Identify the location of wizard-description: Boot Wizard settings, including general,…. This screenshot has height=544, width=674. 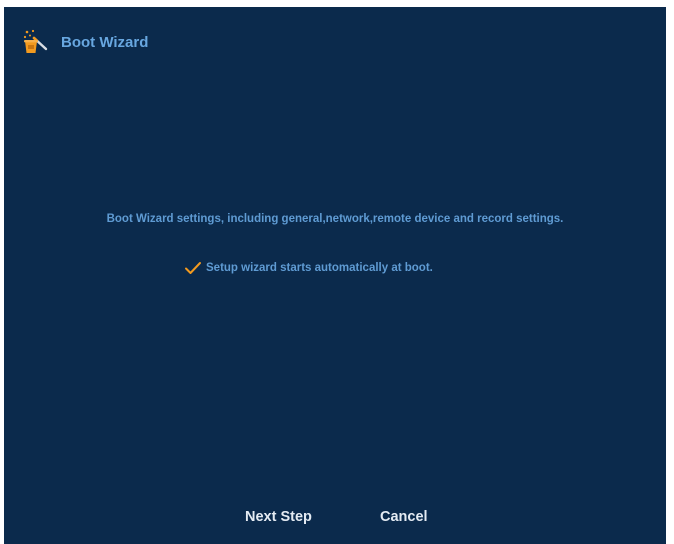
(335, 219).